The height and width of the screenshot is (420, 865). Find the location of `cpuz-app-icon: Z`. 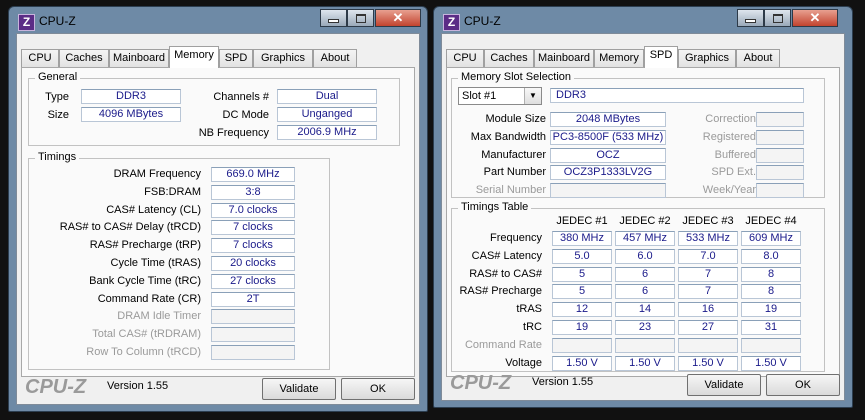

cpuz-app-icon: Z is located at coordinates (26, 22).